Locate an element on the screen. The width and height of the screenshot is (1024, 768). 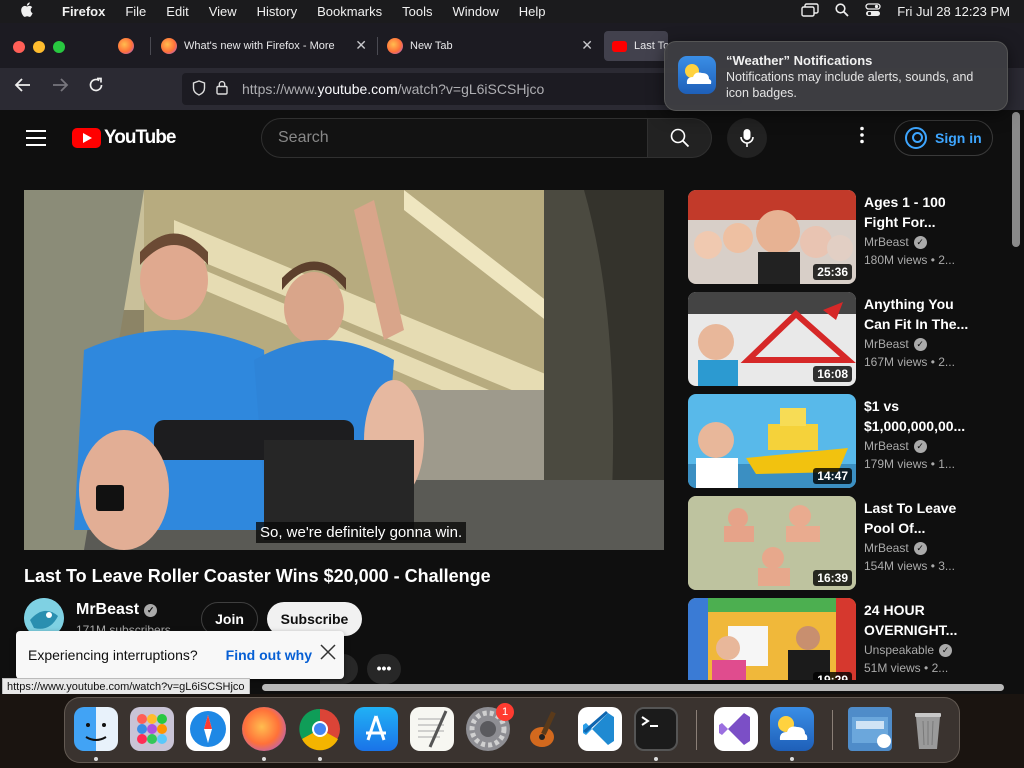
notification-title: “Weather” Notifications is located at coordinates (799, 60).